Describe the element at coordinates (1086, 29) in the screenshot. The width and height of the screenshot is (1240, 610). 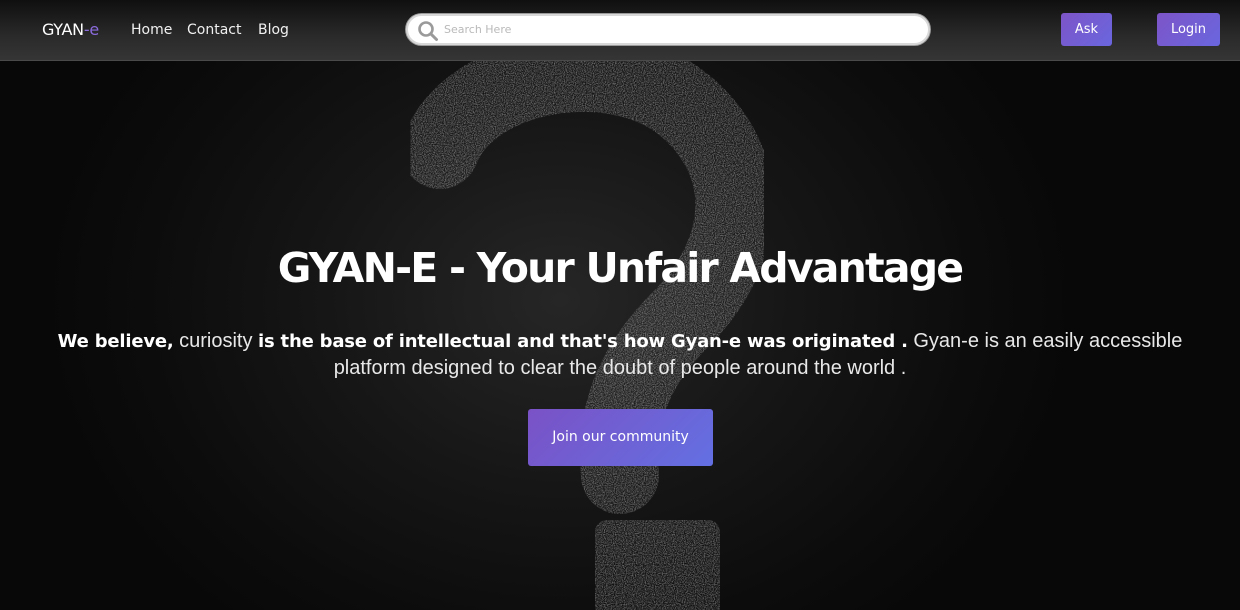
I see `ask-button: Ask` at that location.